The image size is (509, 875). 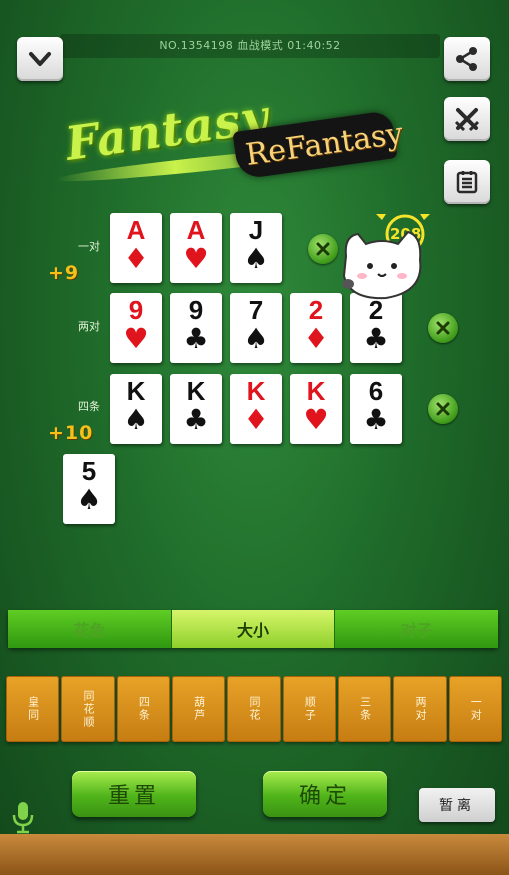 I want to click on clear-row-back-button, so click(x=443, y=409).